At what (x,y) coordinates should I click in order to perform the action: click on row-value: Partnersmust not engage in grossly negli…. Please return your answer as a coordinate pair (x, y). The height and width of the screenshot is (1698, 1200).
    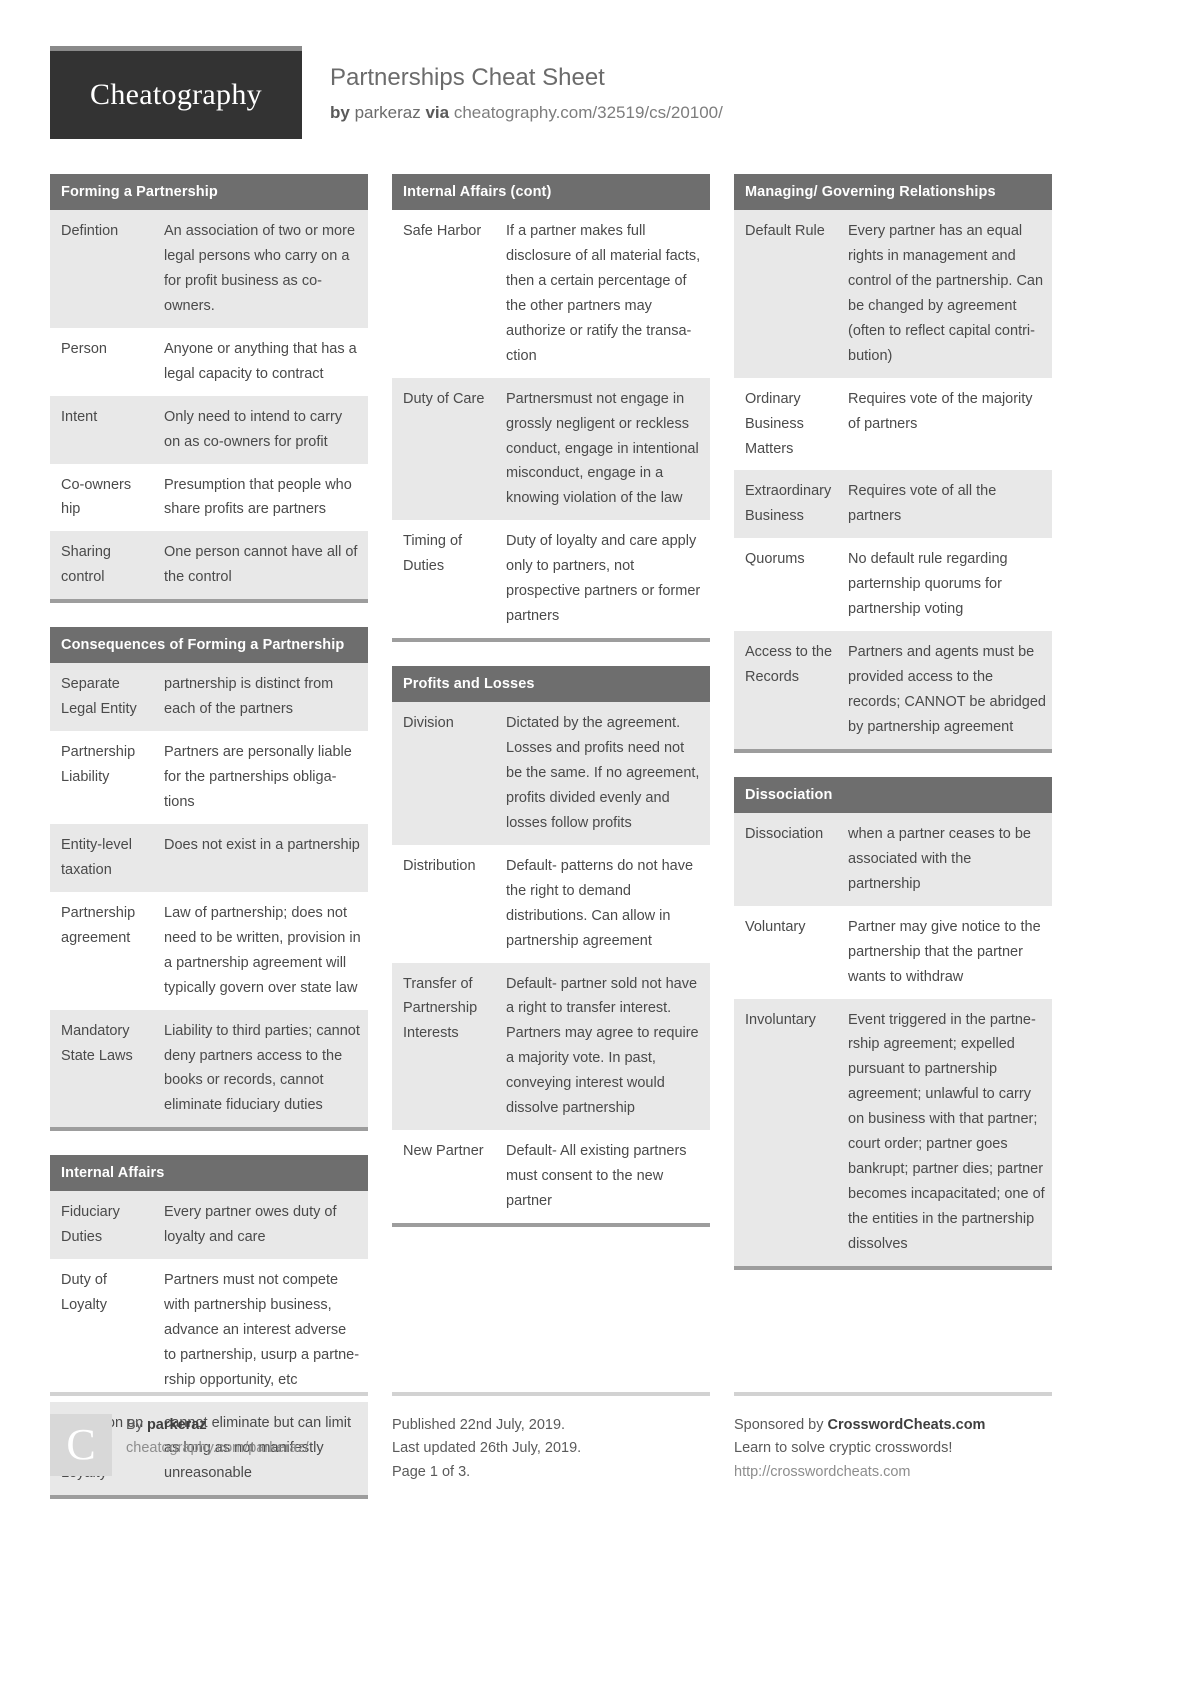
    Looking at the image, I should click on (602, 449).